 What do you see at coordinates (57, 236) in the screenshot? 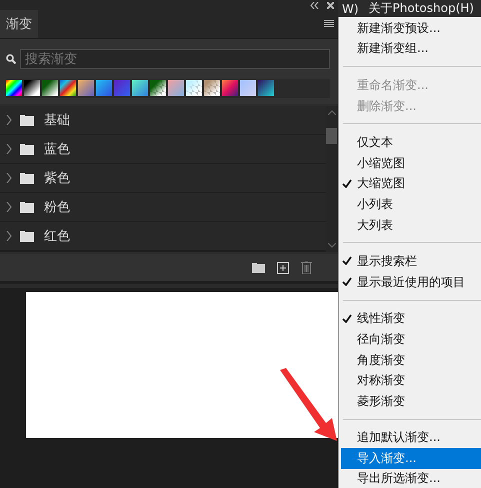
I see `folder-label: 红色` at bounding box center [57, 236].